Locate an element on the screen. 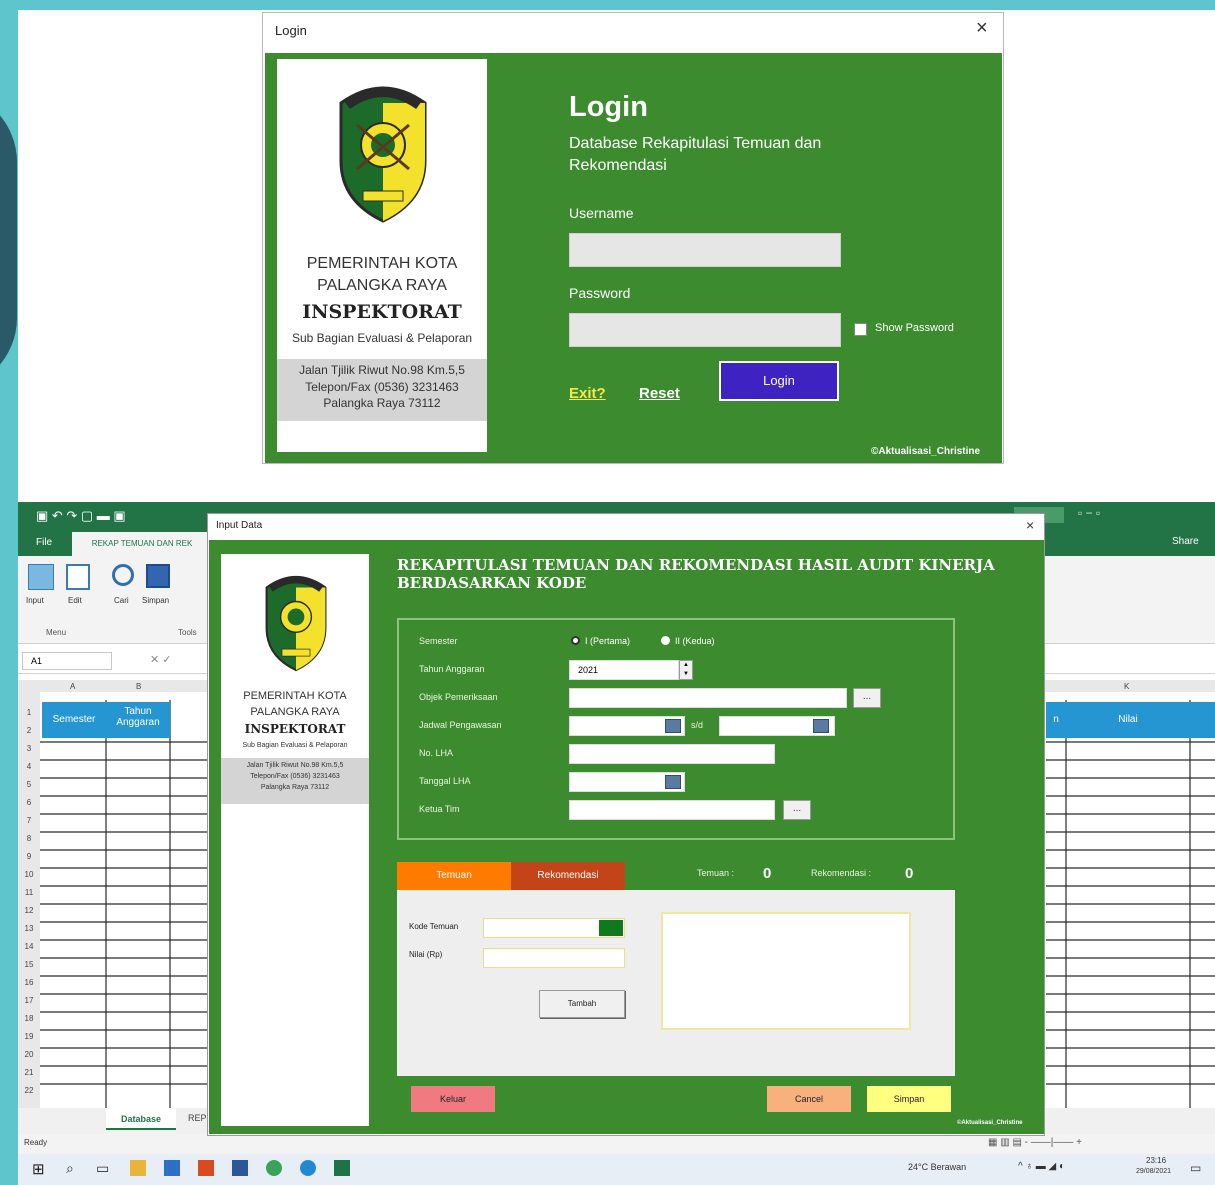 Image resolution: width=1215 pixels, height=1185 pixels. header-nilai: Nilai is located at coordinates (1128, 720).